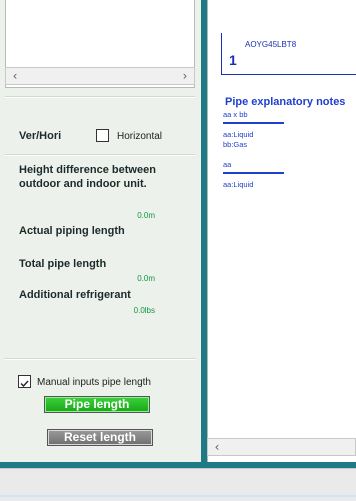  Describe the element at coordinates (271, 44) in the screenshot. I see `unit-model-label: AOYG45LBT8` at that location.